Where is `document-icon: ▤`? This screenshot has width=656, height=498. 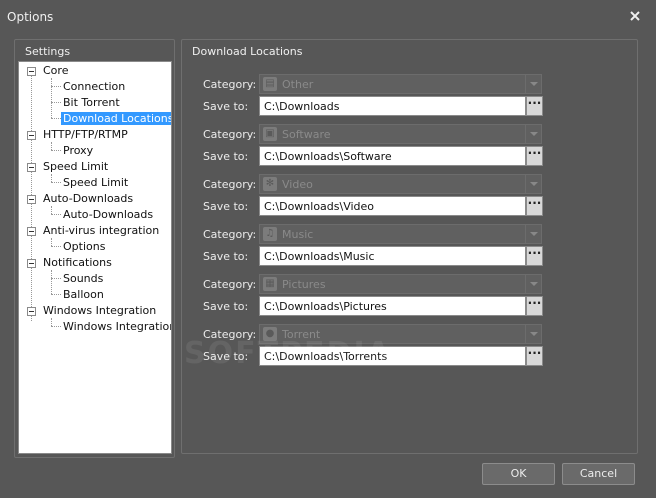
document-icon: ▤ is located at coordinates (270, 84).